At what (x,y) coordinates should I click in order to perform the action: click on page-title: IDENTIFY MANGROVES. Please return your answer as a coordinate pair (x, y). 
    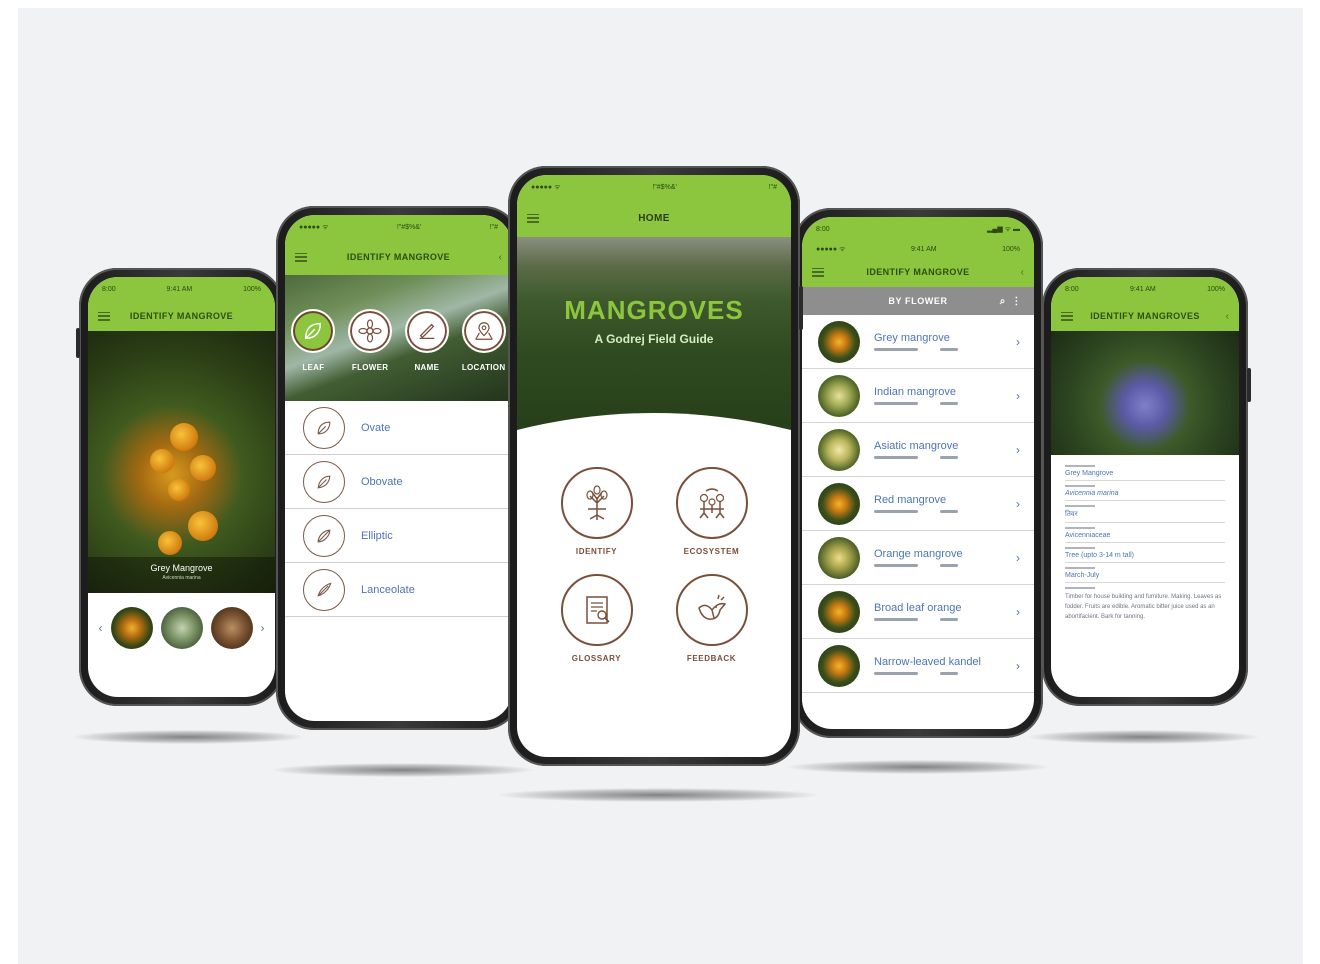
    Looking at the image, I should click on (1145, 316).